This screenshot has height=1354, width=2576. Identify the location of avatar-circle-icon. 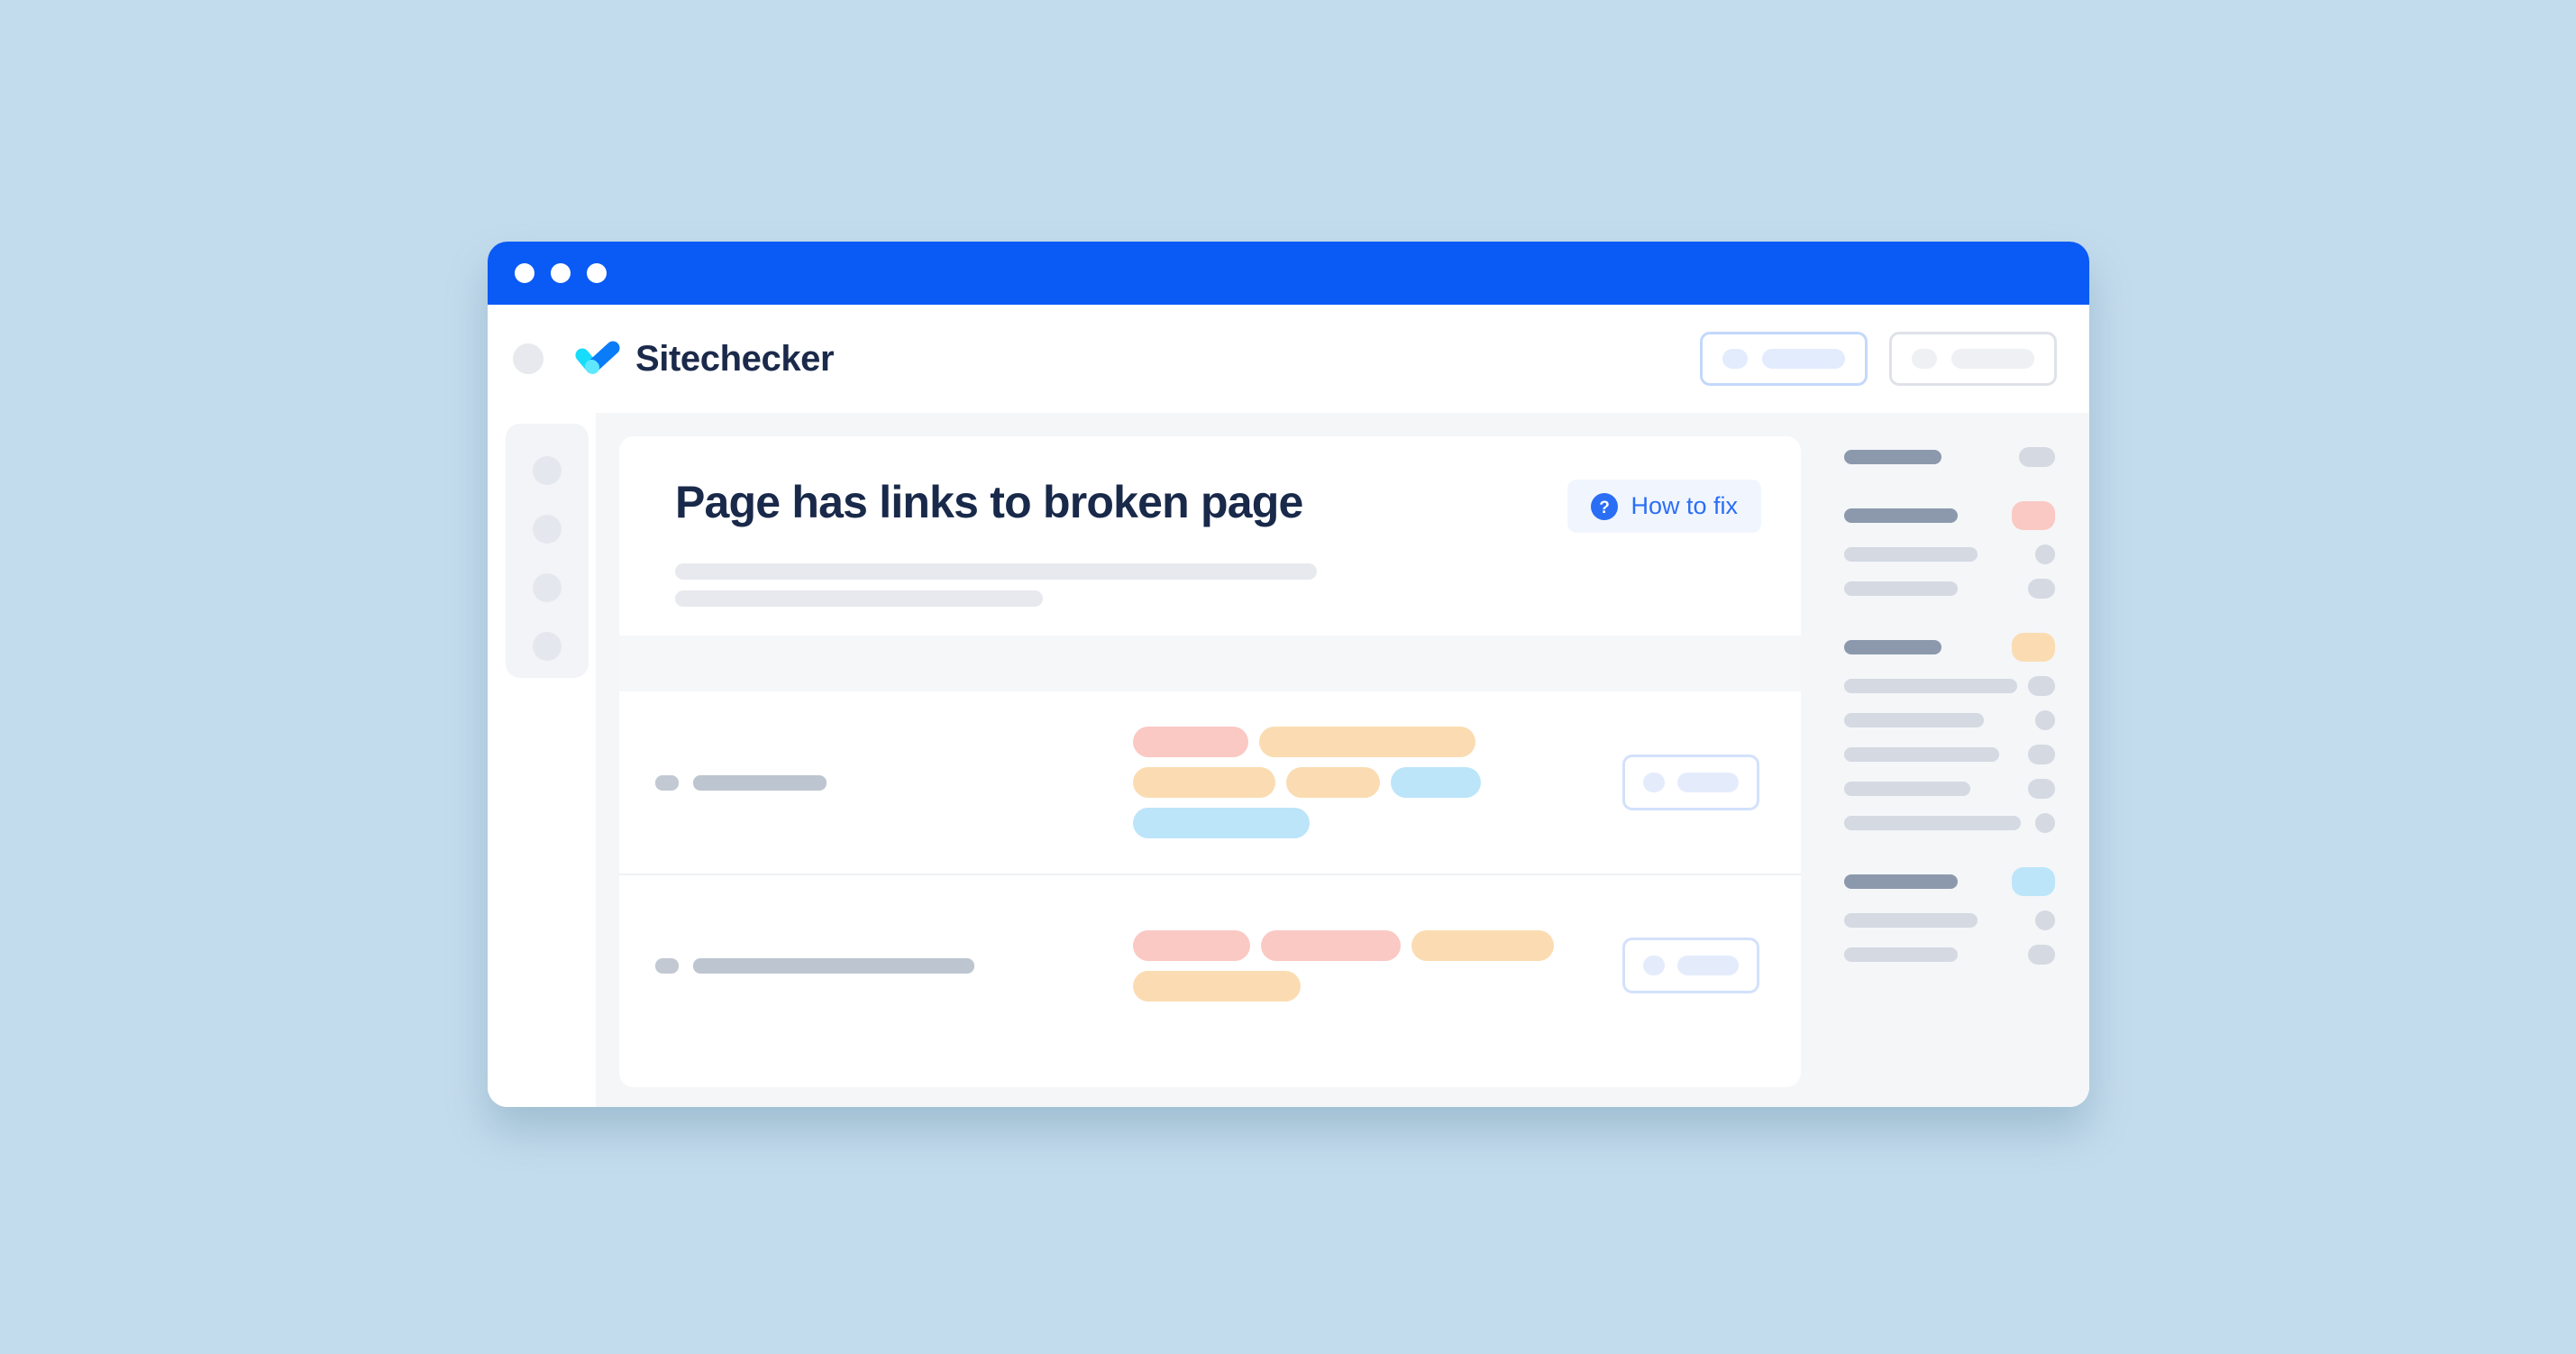
(528, 358).